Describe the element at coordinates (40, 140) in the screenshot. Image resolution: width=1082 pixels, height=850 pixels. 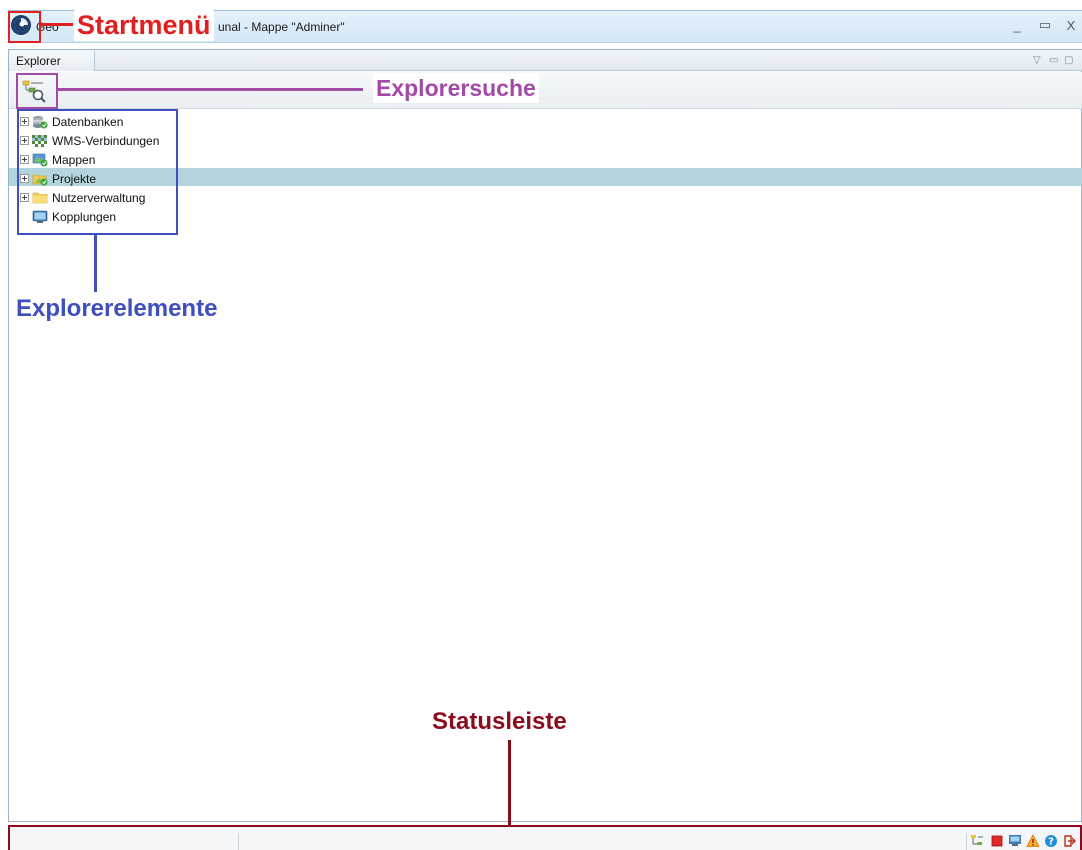
I see `wms-icon` at that location.